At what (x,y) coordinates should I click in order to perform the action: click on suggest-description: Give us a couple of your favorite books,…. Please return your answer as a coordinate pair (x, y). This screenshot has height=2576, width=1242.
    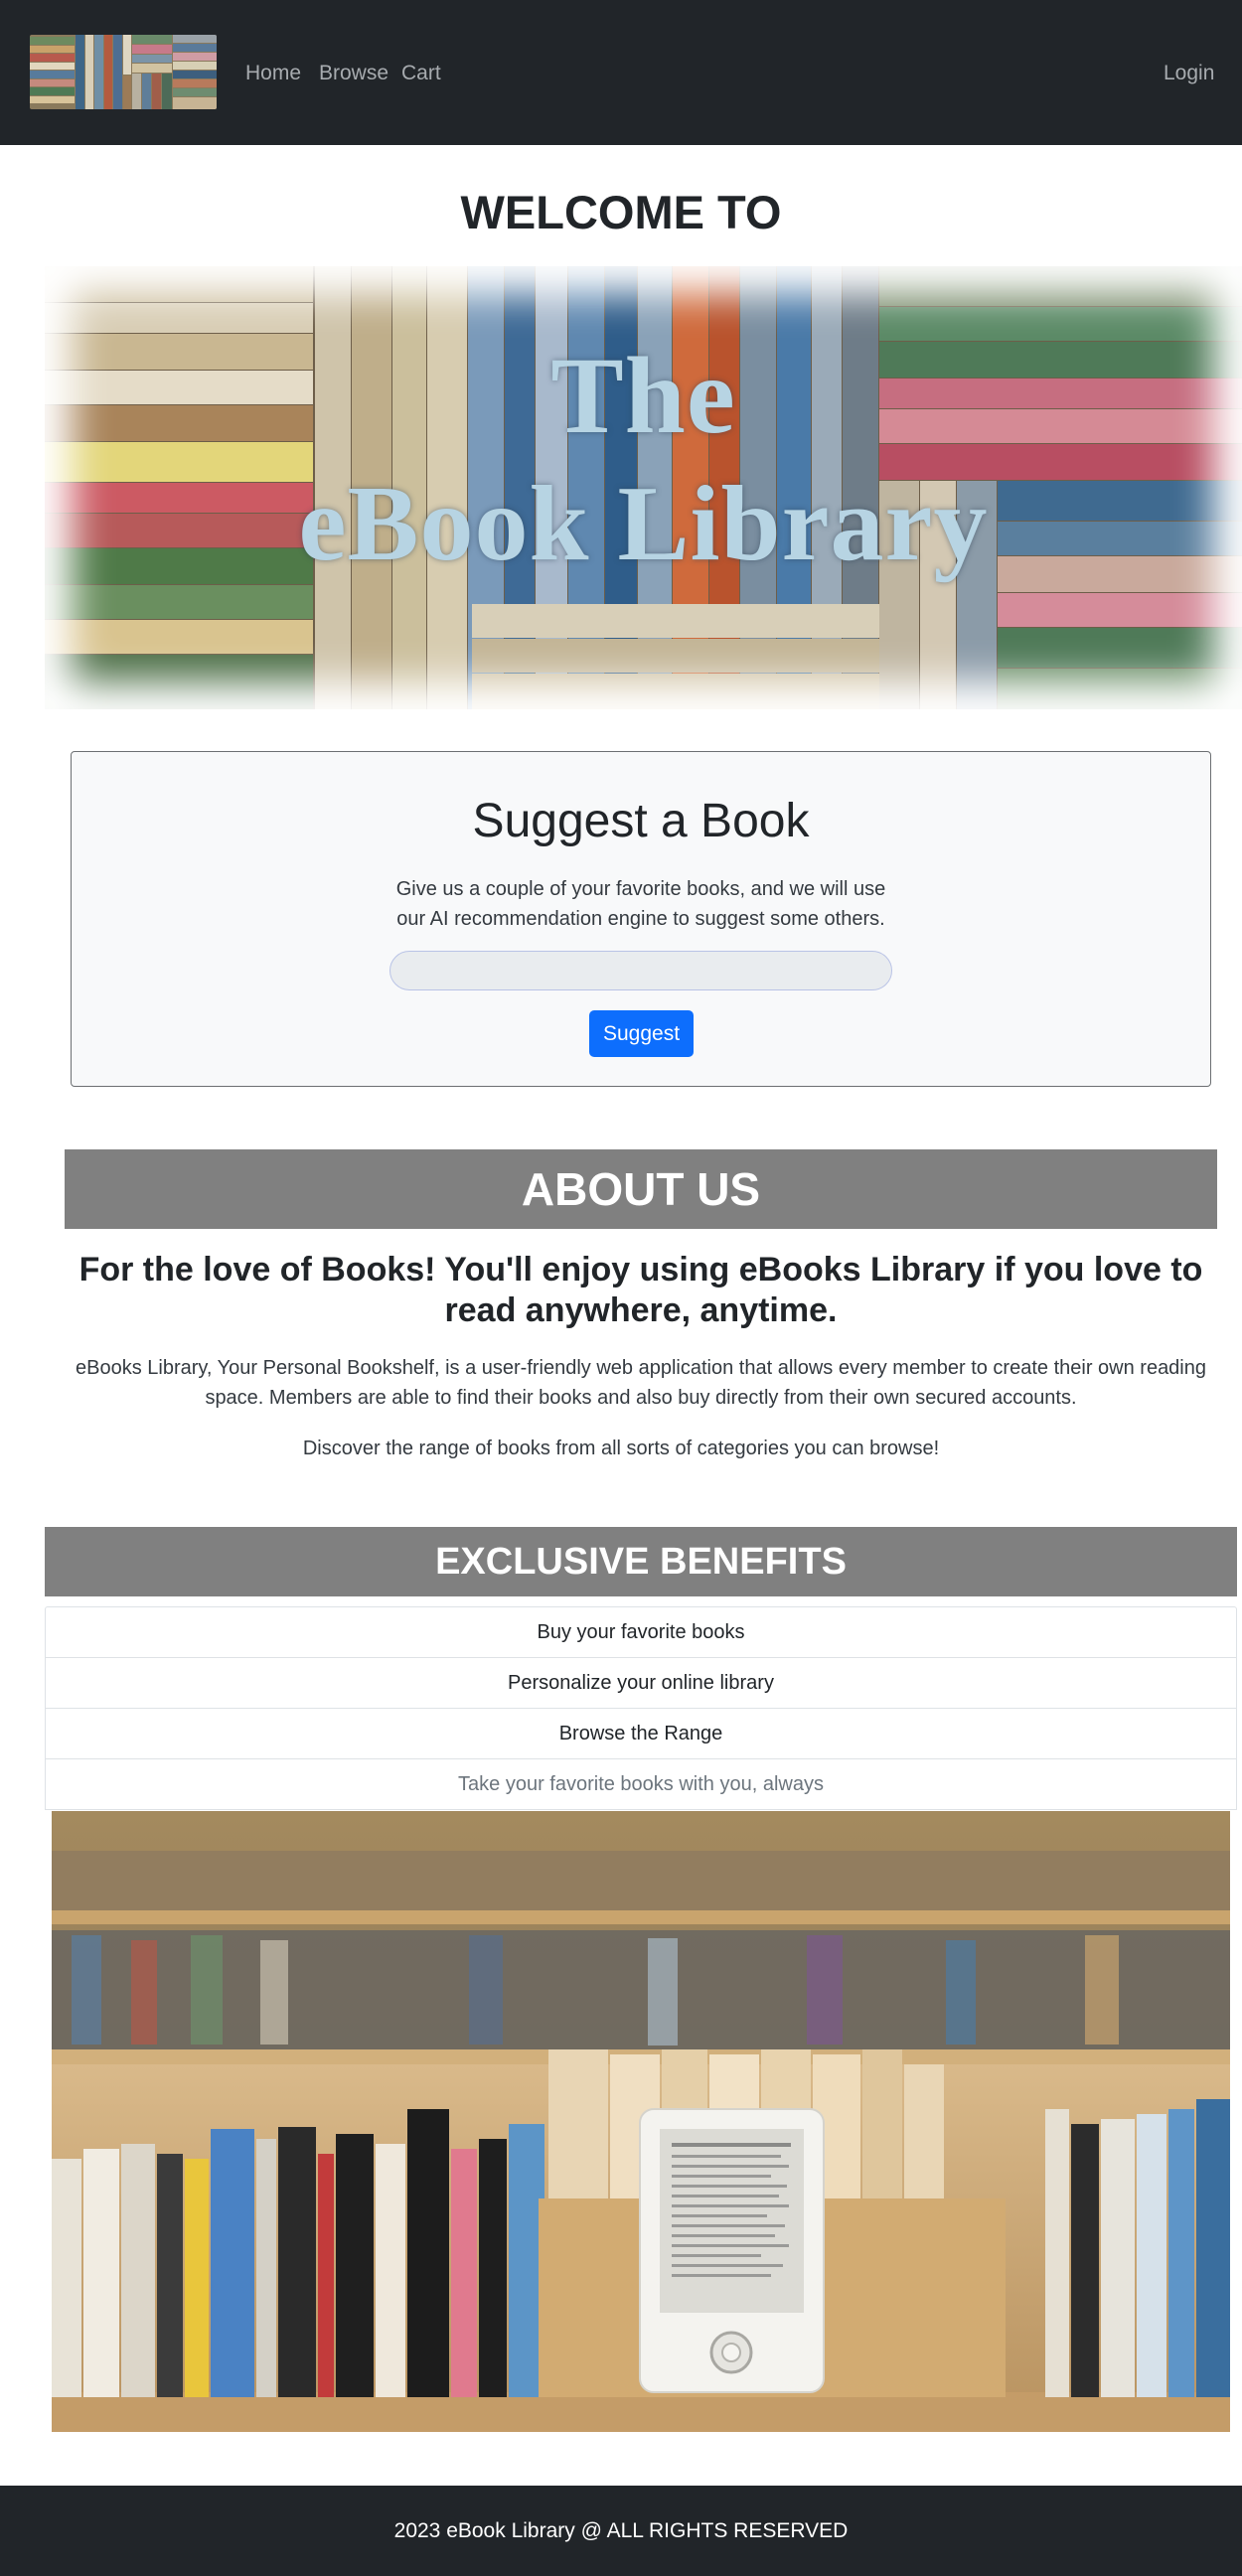
    Looking at the image, I should click on (641, 904).